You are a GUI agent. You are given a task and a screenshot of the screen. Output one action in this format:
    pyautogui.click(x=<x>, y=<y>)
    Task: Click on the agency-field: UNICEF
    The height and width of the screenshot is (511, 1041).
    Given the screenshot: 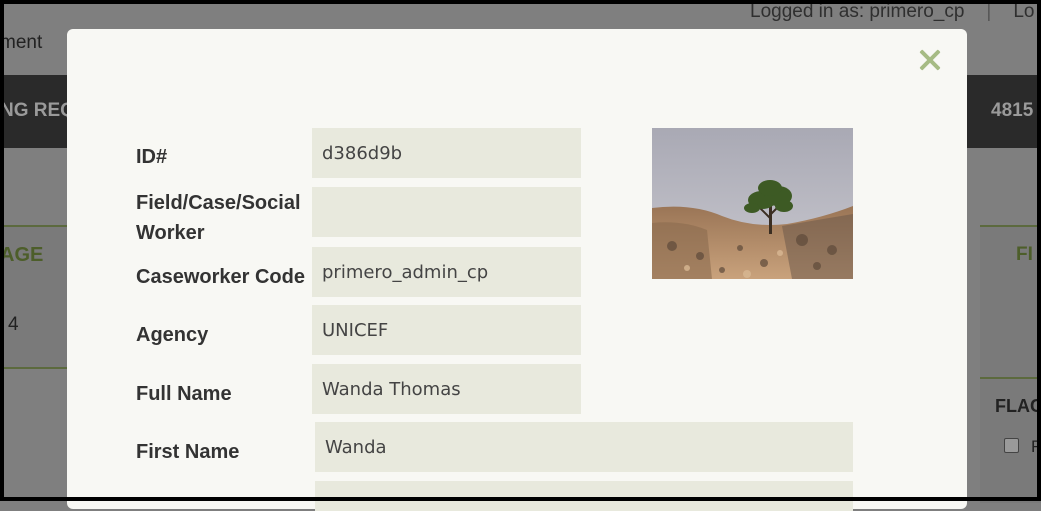 What is the action you would take?
    pyautogui.click(x=446, y=330)
    